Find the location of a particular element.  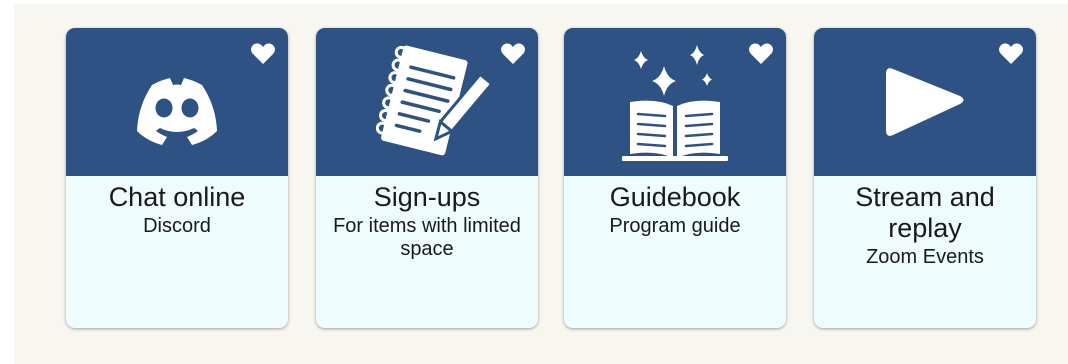

card-text: Sign-ups For items with limited space is located at coordinates (427, 219).